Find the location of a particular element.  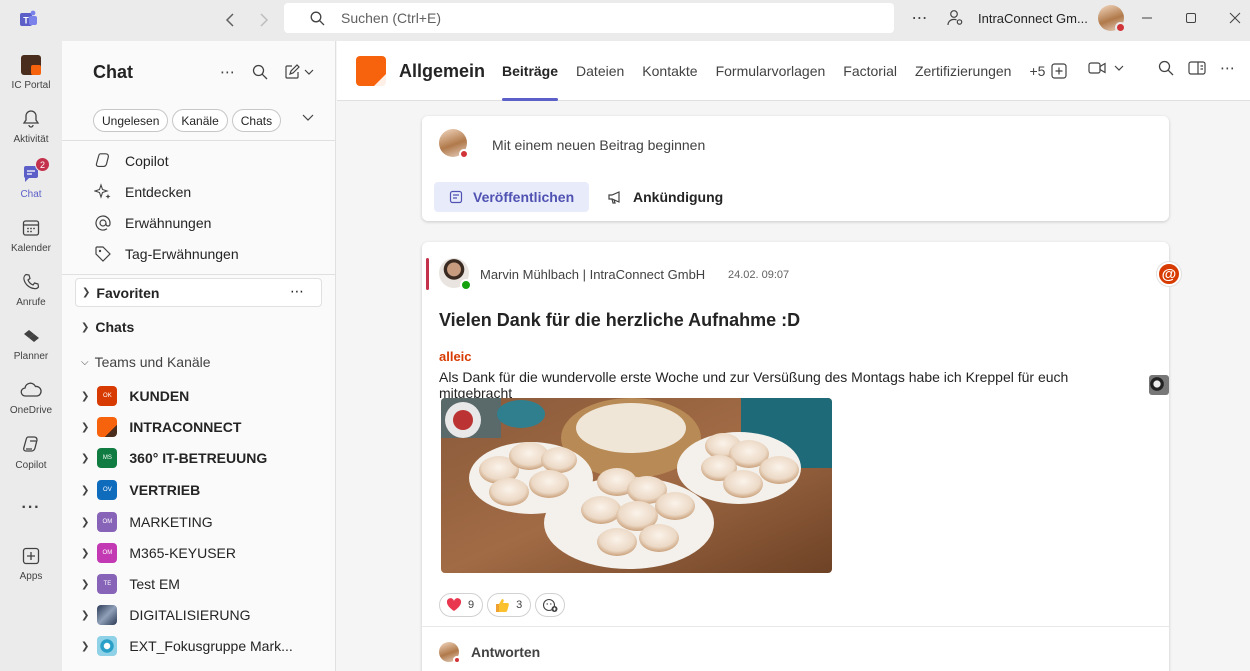

team-item: ❯ DIGITALISIERUNG is located at coordinates (165, 615).